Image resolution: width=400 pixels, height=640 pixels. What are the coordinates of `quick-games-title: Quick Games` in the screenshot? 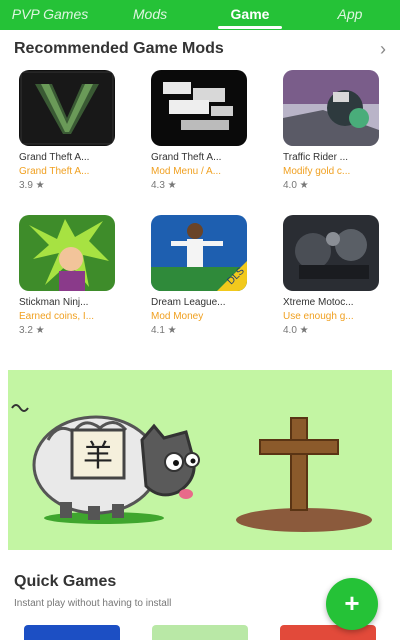 It's located at (65, 581).